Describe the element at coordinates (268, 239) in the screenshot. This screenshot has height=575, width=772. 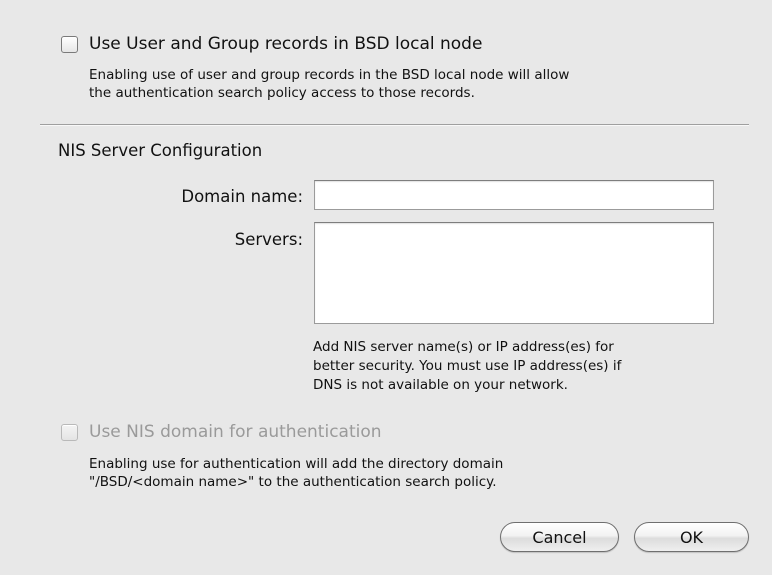
I see `servers-label: Servers:` at that location.